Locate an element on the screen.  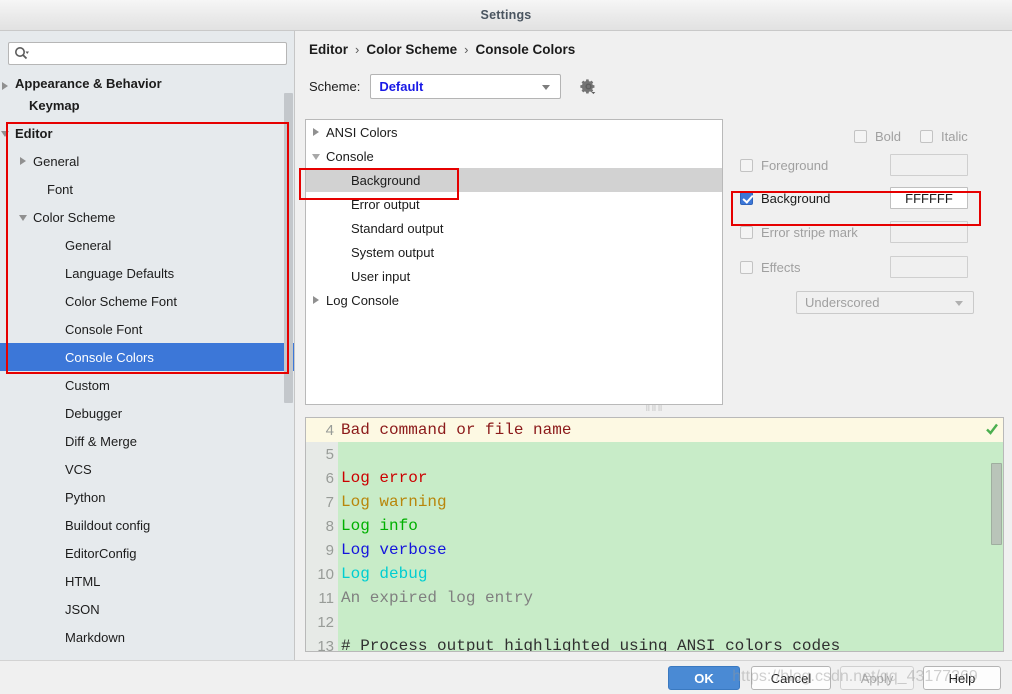
sidebar-item-label: VCS is located at coordinates (78, 469).